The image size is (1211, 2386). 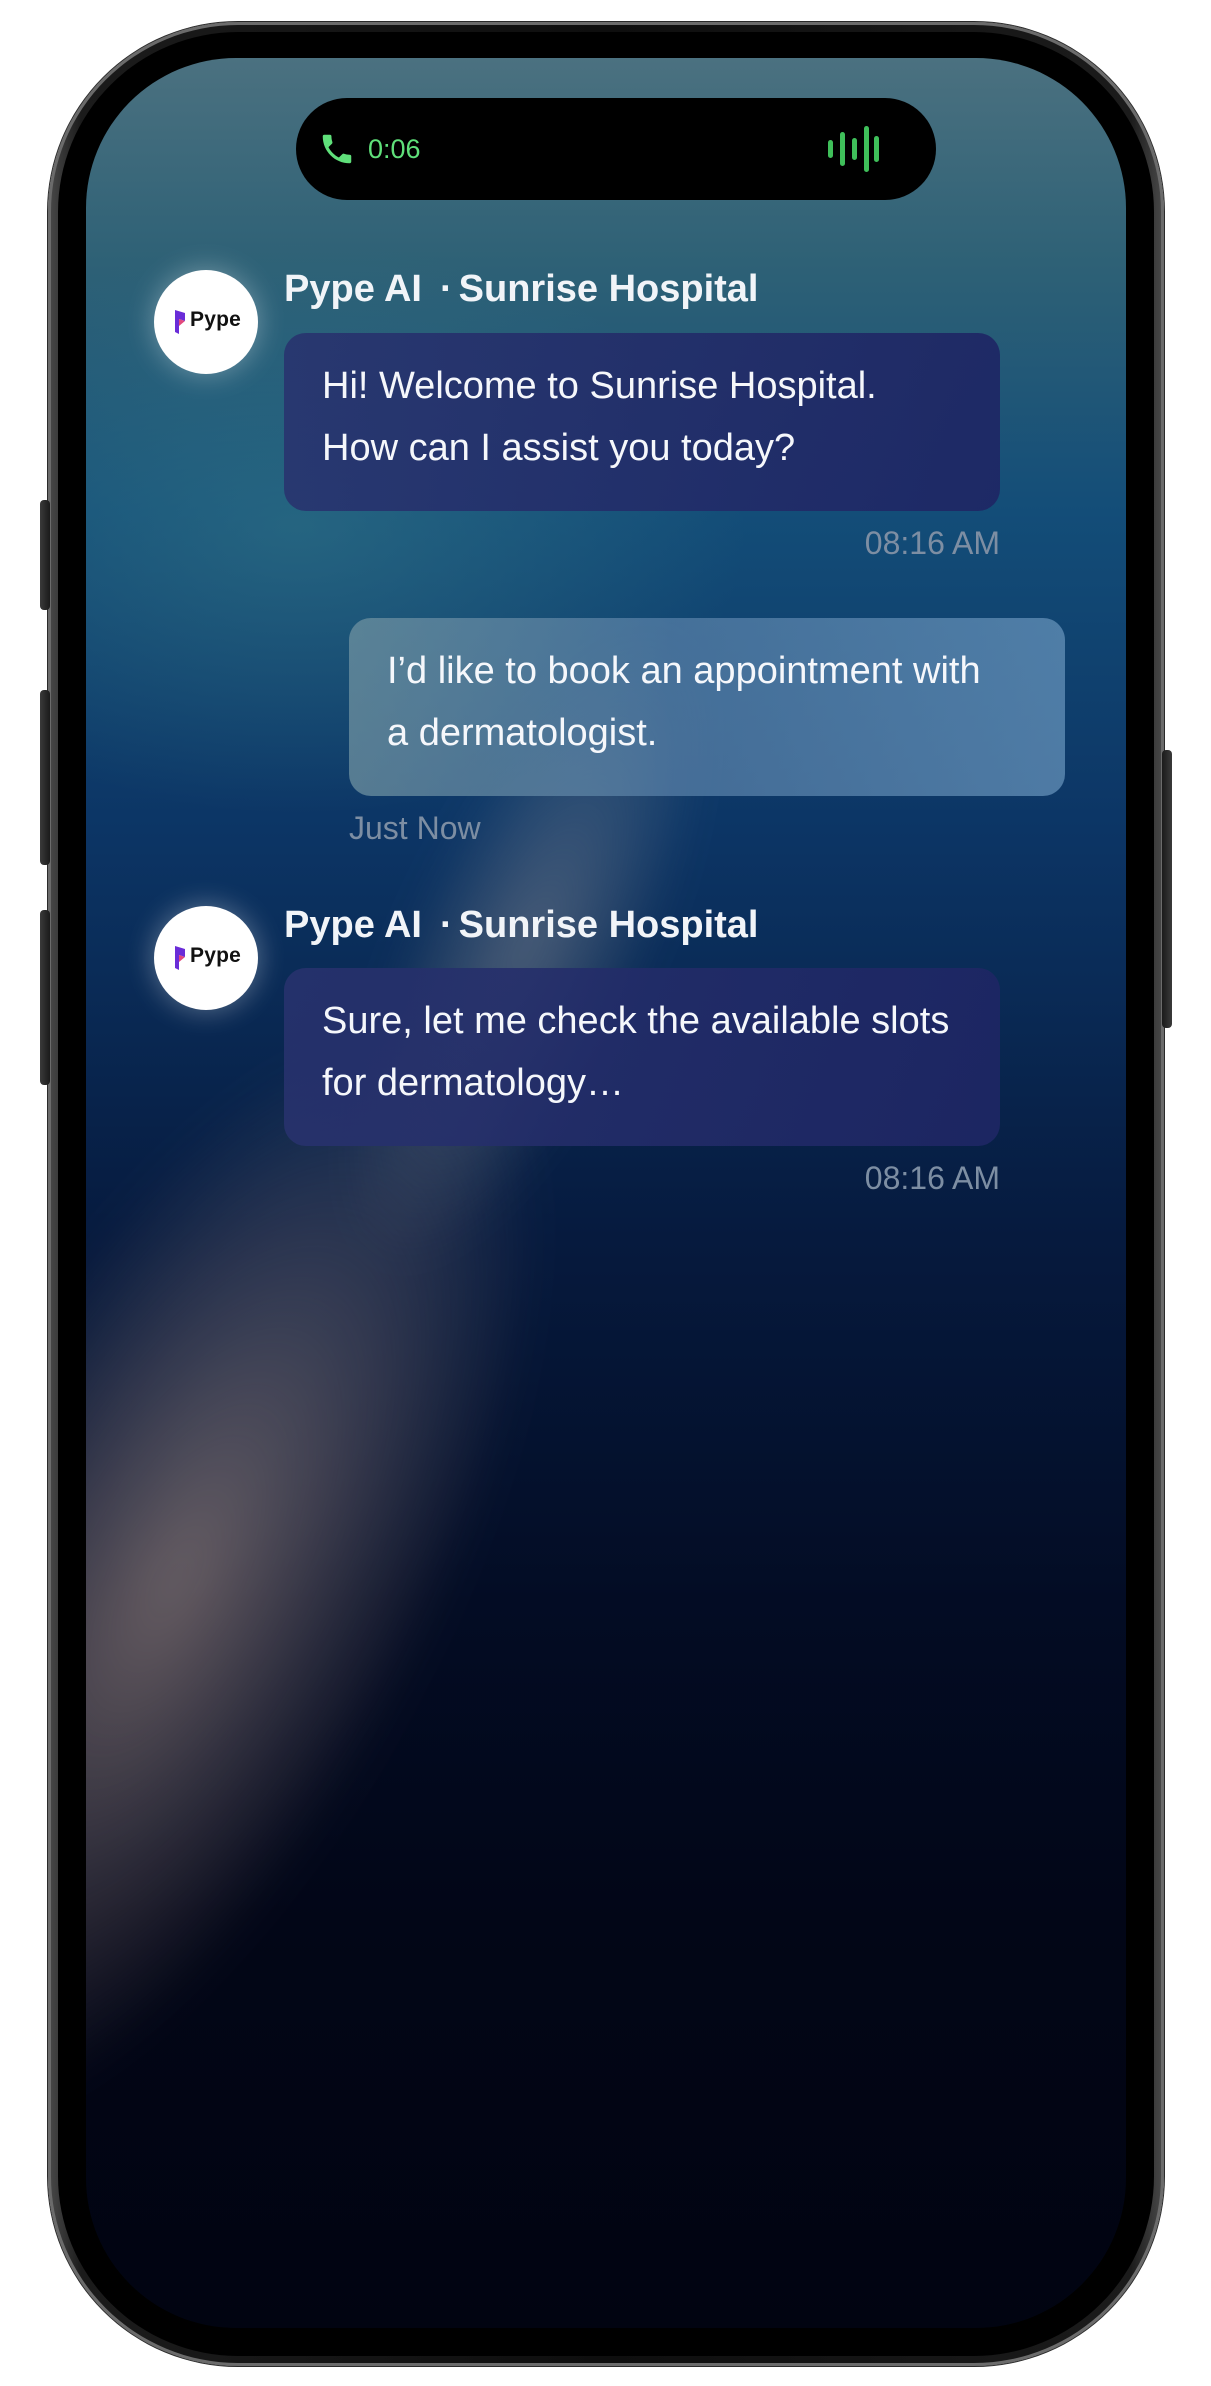 I want to click on phone-icon, so click(x=337, y=149).